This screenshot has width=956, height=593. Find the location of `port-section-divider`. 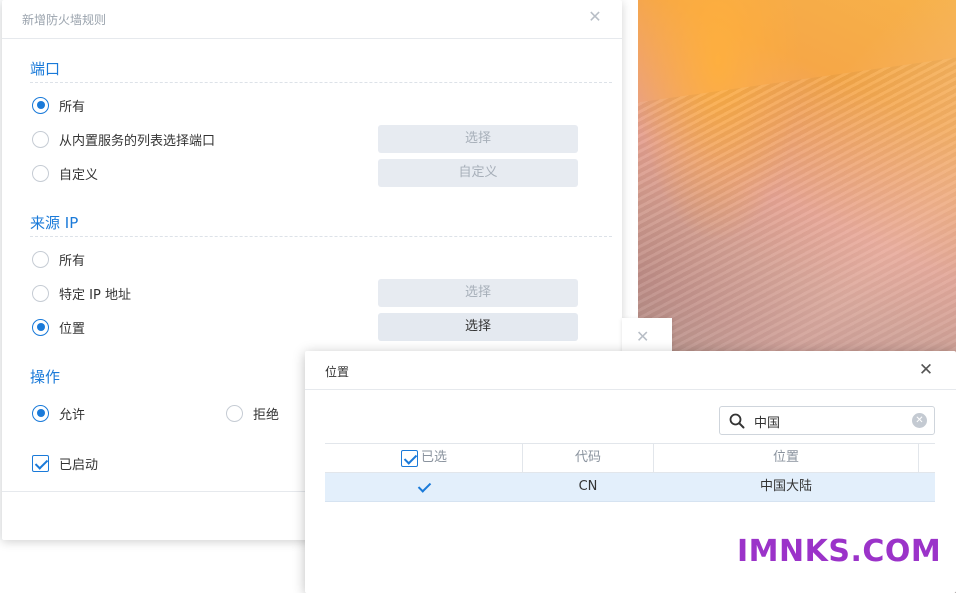

port-section-divider is located at coordinates (321, 82).